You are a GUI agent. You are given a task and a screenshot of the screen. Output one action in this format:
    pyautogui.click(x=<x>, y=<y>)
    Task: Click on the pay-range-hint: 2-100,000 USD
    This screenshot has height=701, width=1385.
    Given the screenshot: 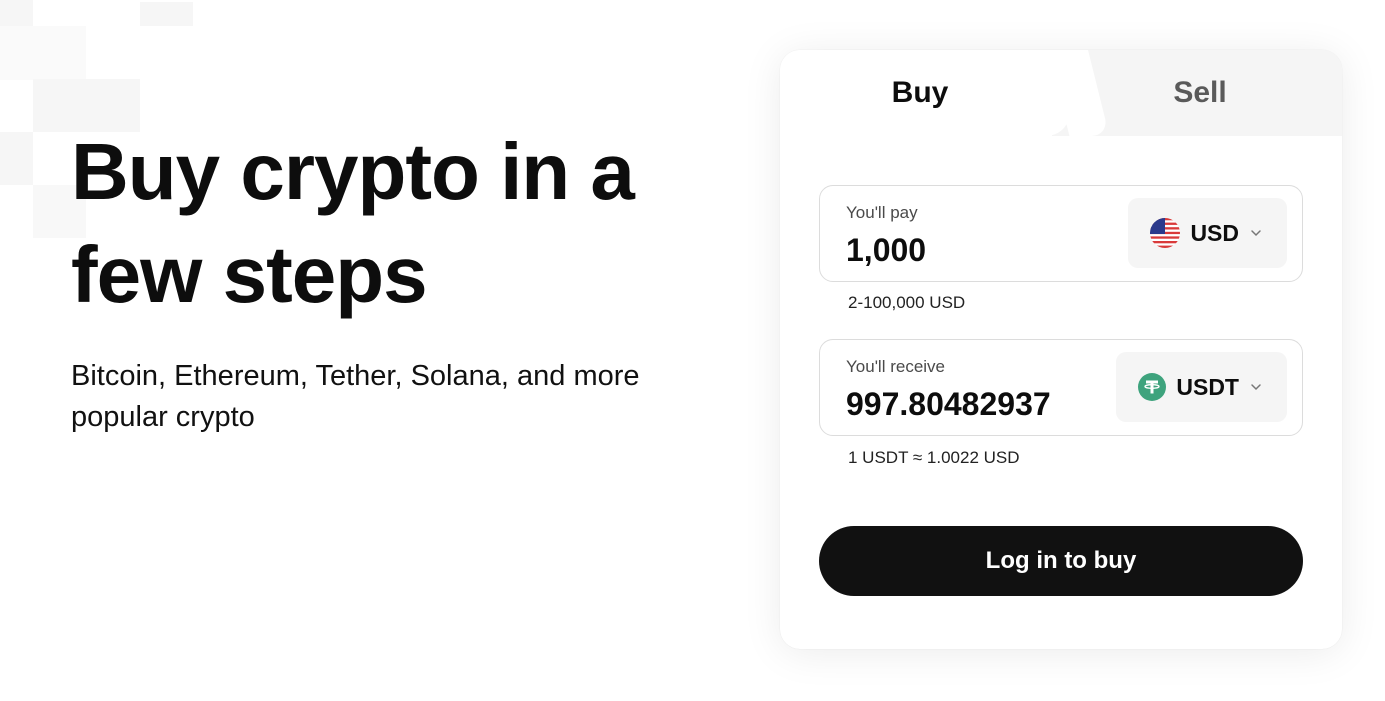 What is the action you would take?
    pyautogui.click(x=907, y=302)
    